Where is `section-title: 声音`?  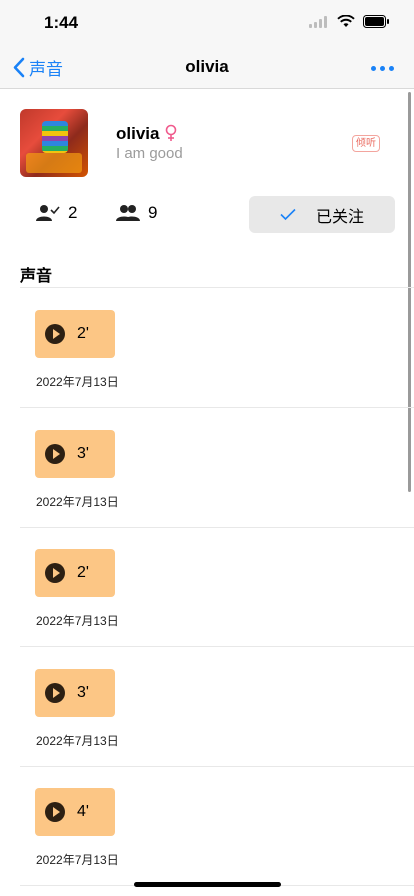 section-title: 声音 is located at coordinates (36, 276).